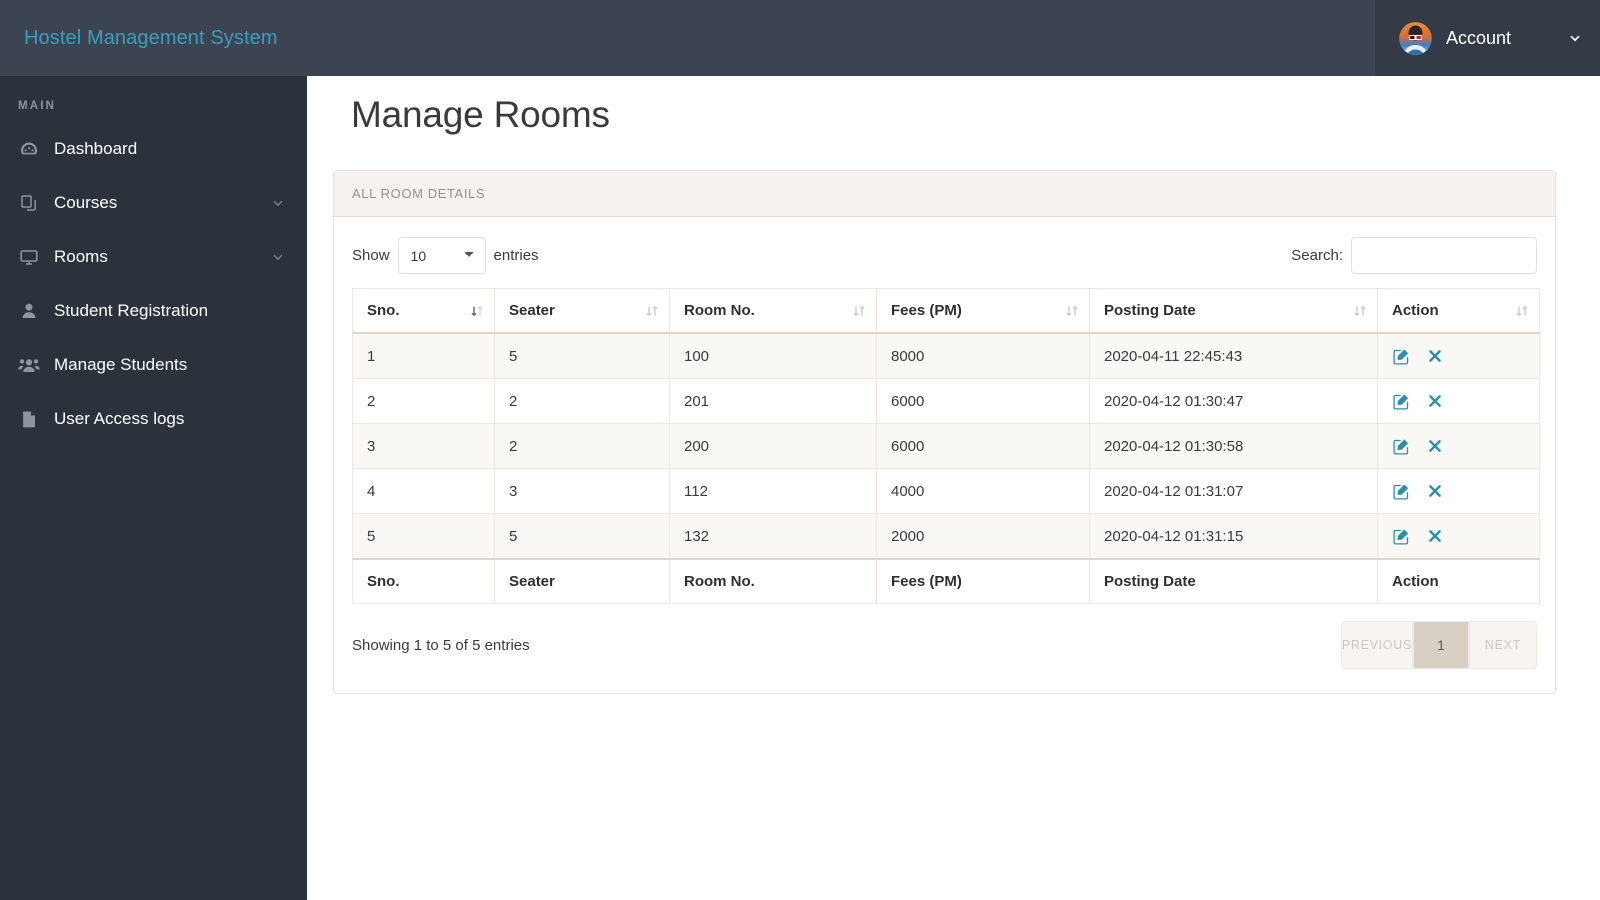 This screenshot has width=1600, height=900. I want to click on cell-posting-date: 2020-04-12 01:31:07, so click(1233, 491).